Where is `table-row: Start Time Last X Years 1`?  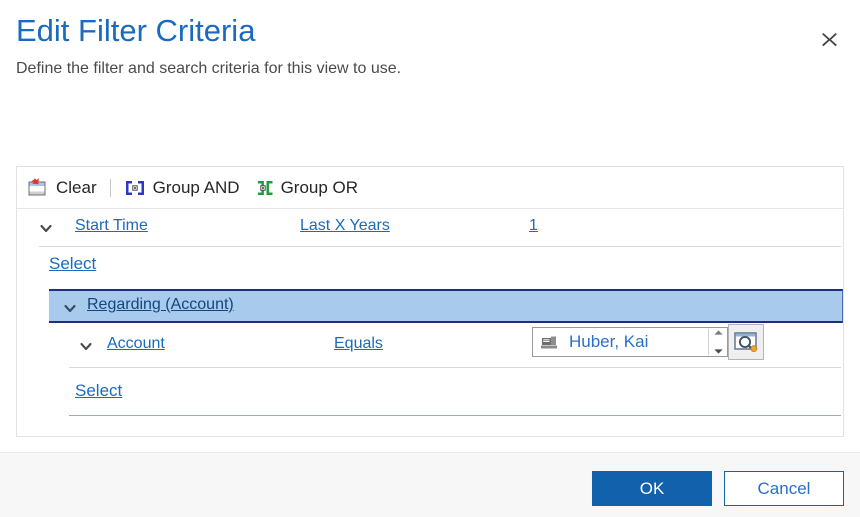 table-row: Start Time Last X Years 1 is located at coordinates (430, 228).